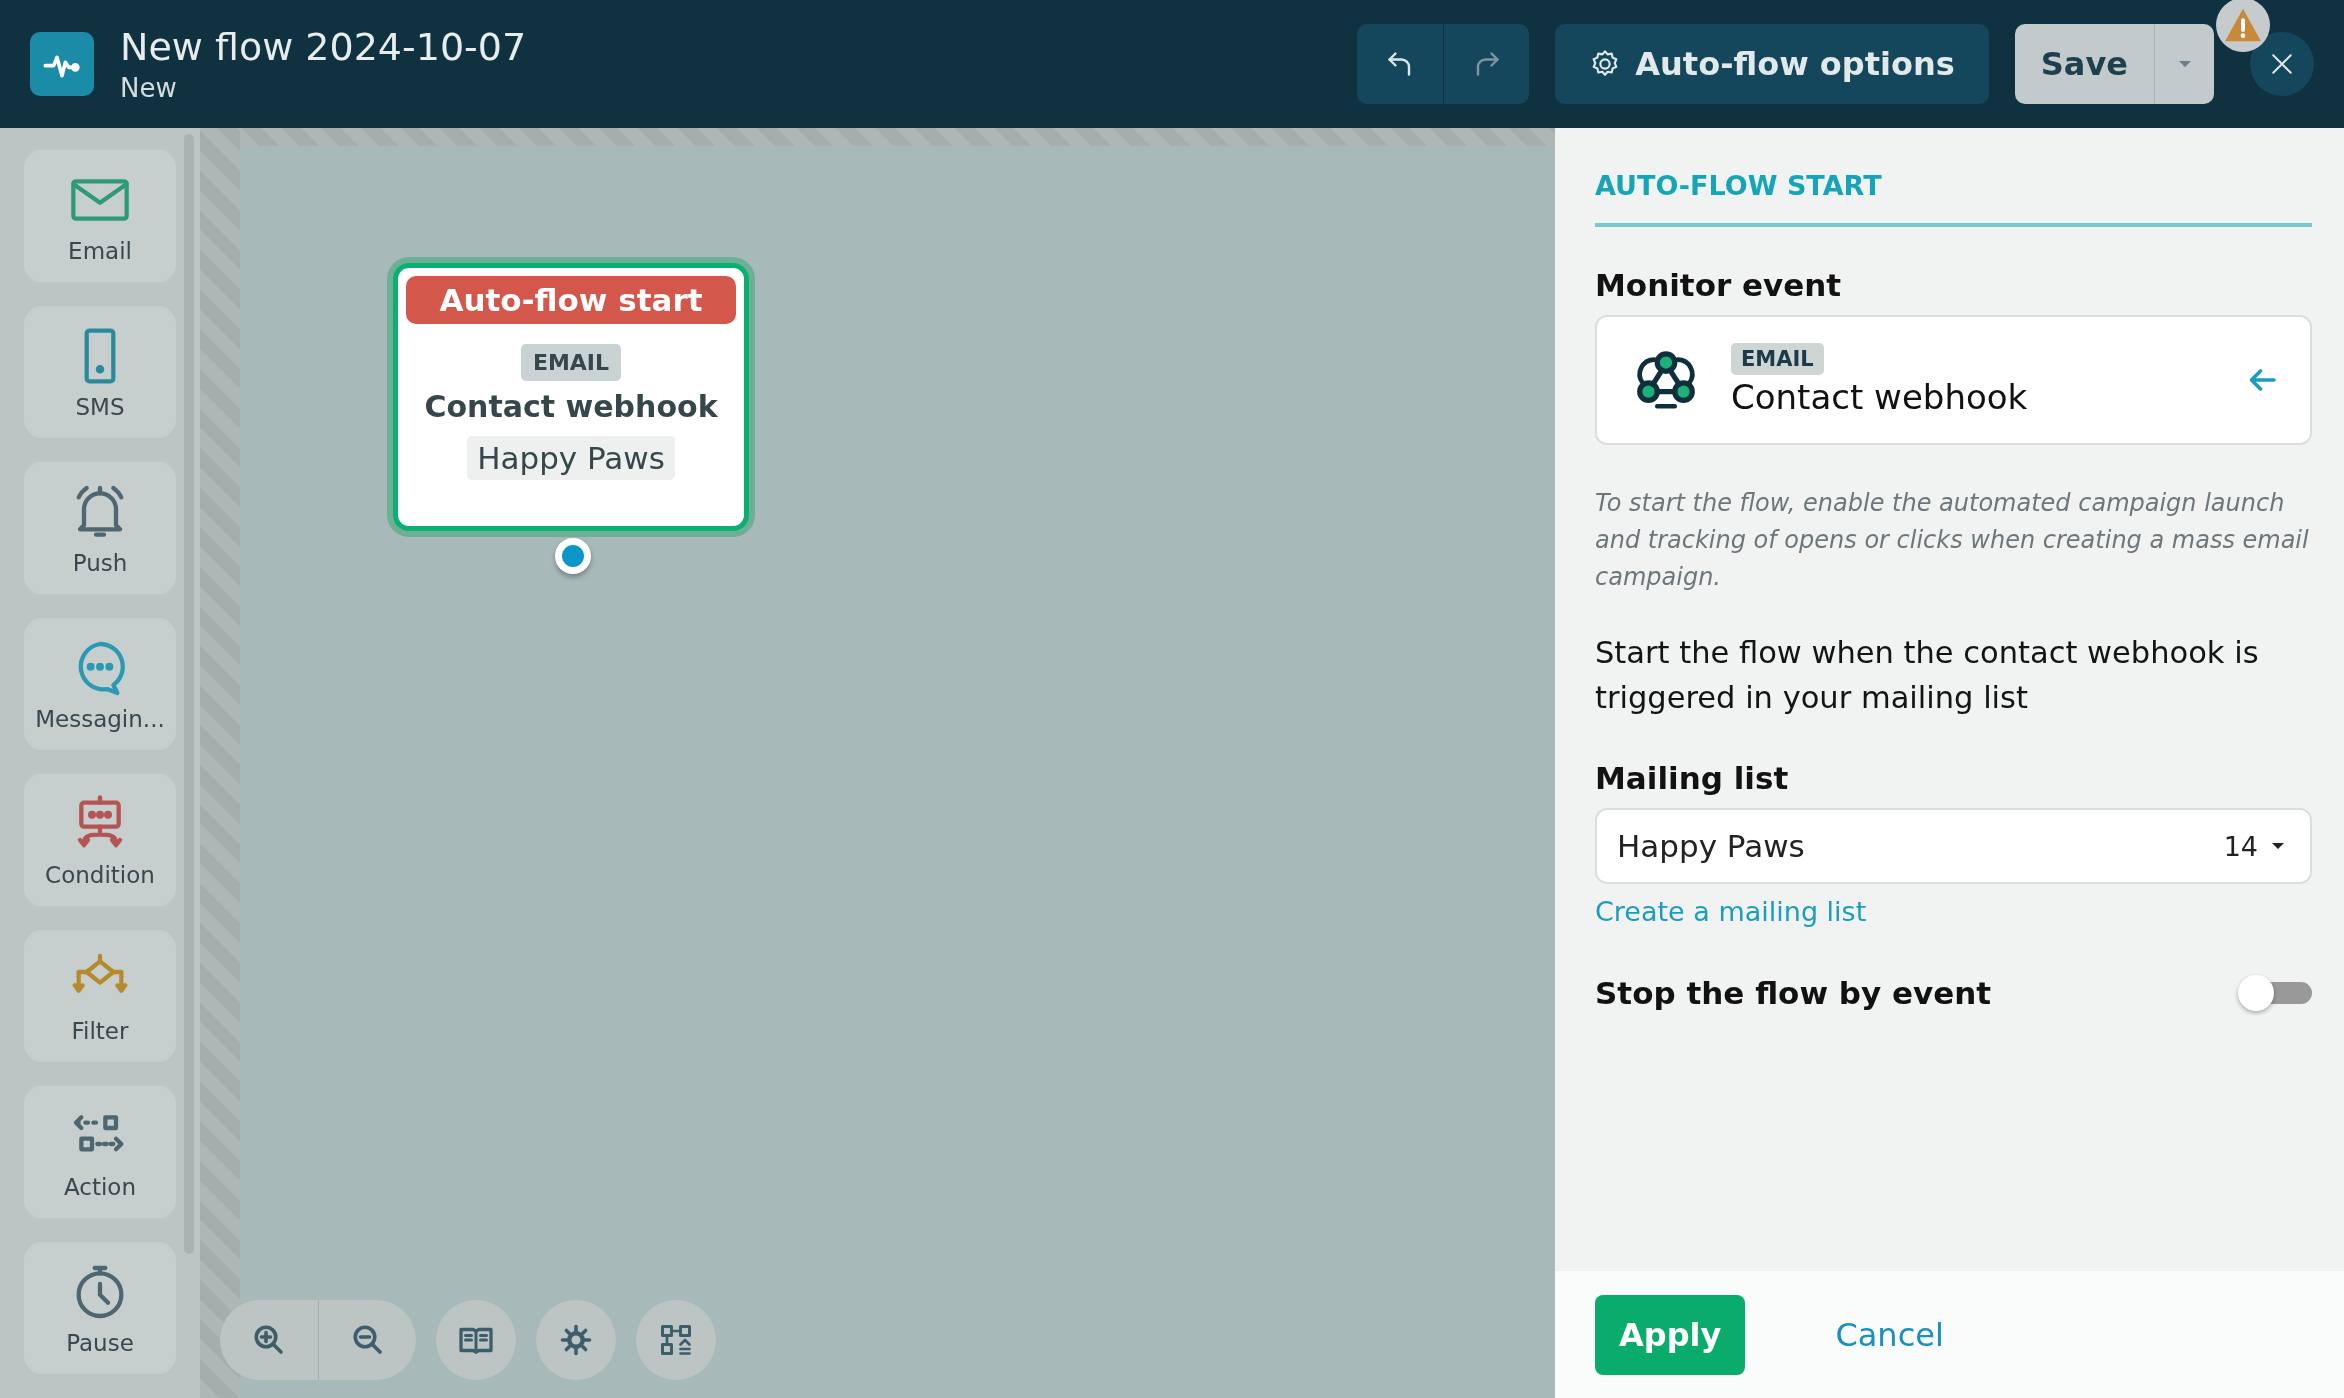 Image resolution: width=2344 pixels, height=1398 pixels. Describe the element at coordinates (324, 47) in the screenshot. I see `flow-title: New flow 2024-10-07` at that location.